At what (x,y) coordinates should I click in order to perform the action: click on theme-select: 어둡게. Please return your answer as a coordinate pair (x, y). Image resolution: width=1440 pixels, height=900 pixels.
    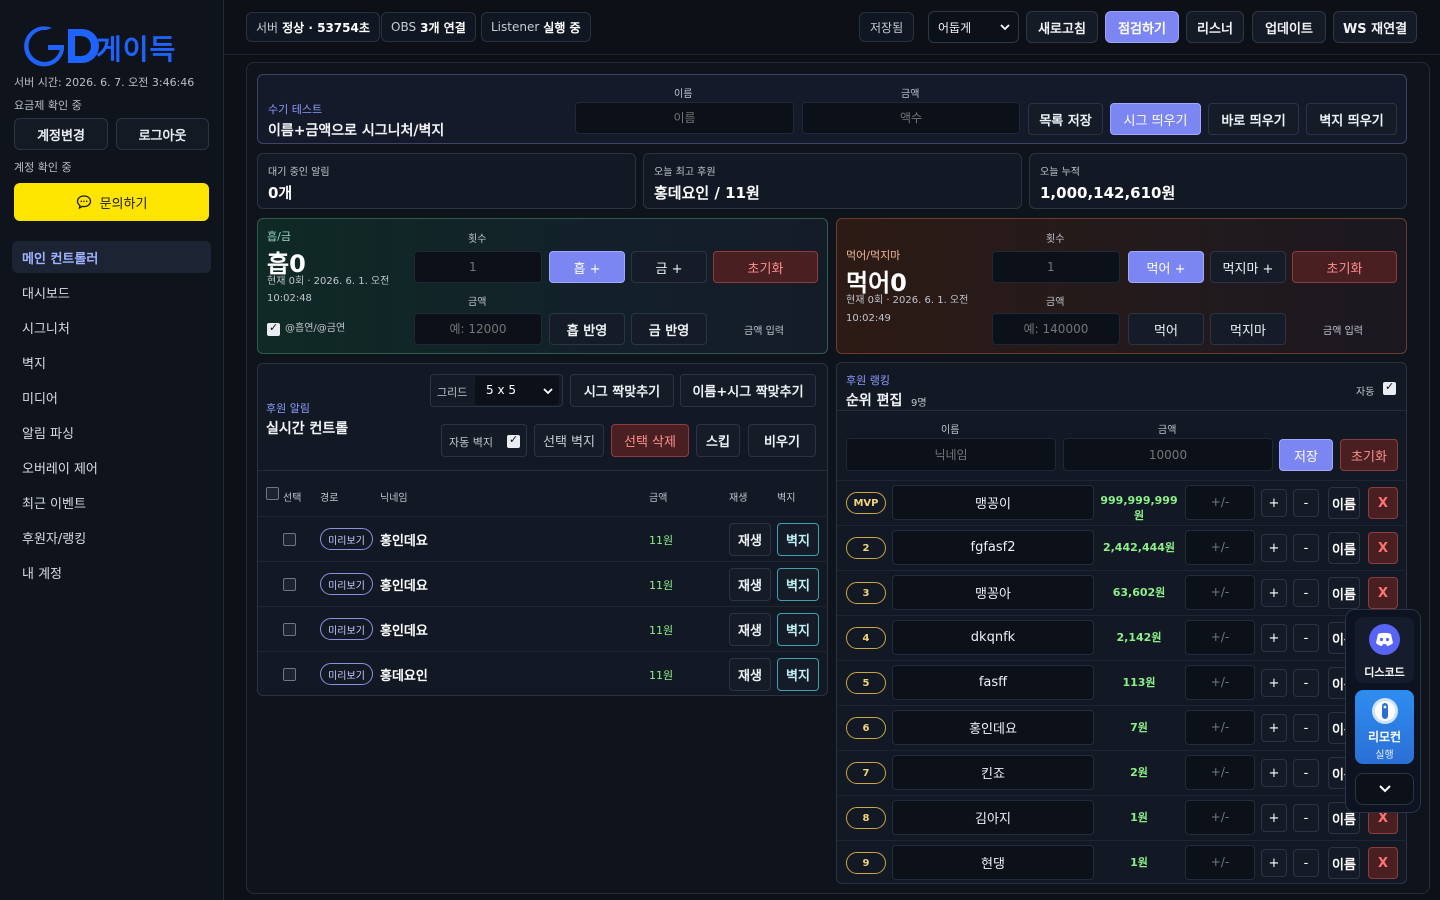
    Looking at the image, I should click on (973, 27).